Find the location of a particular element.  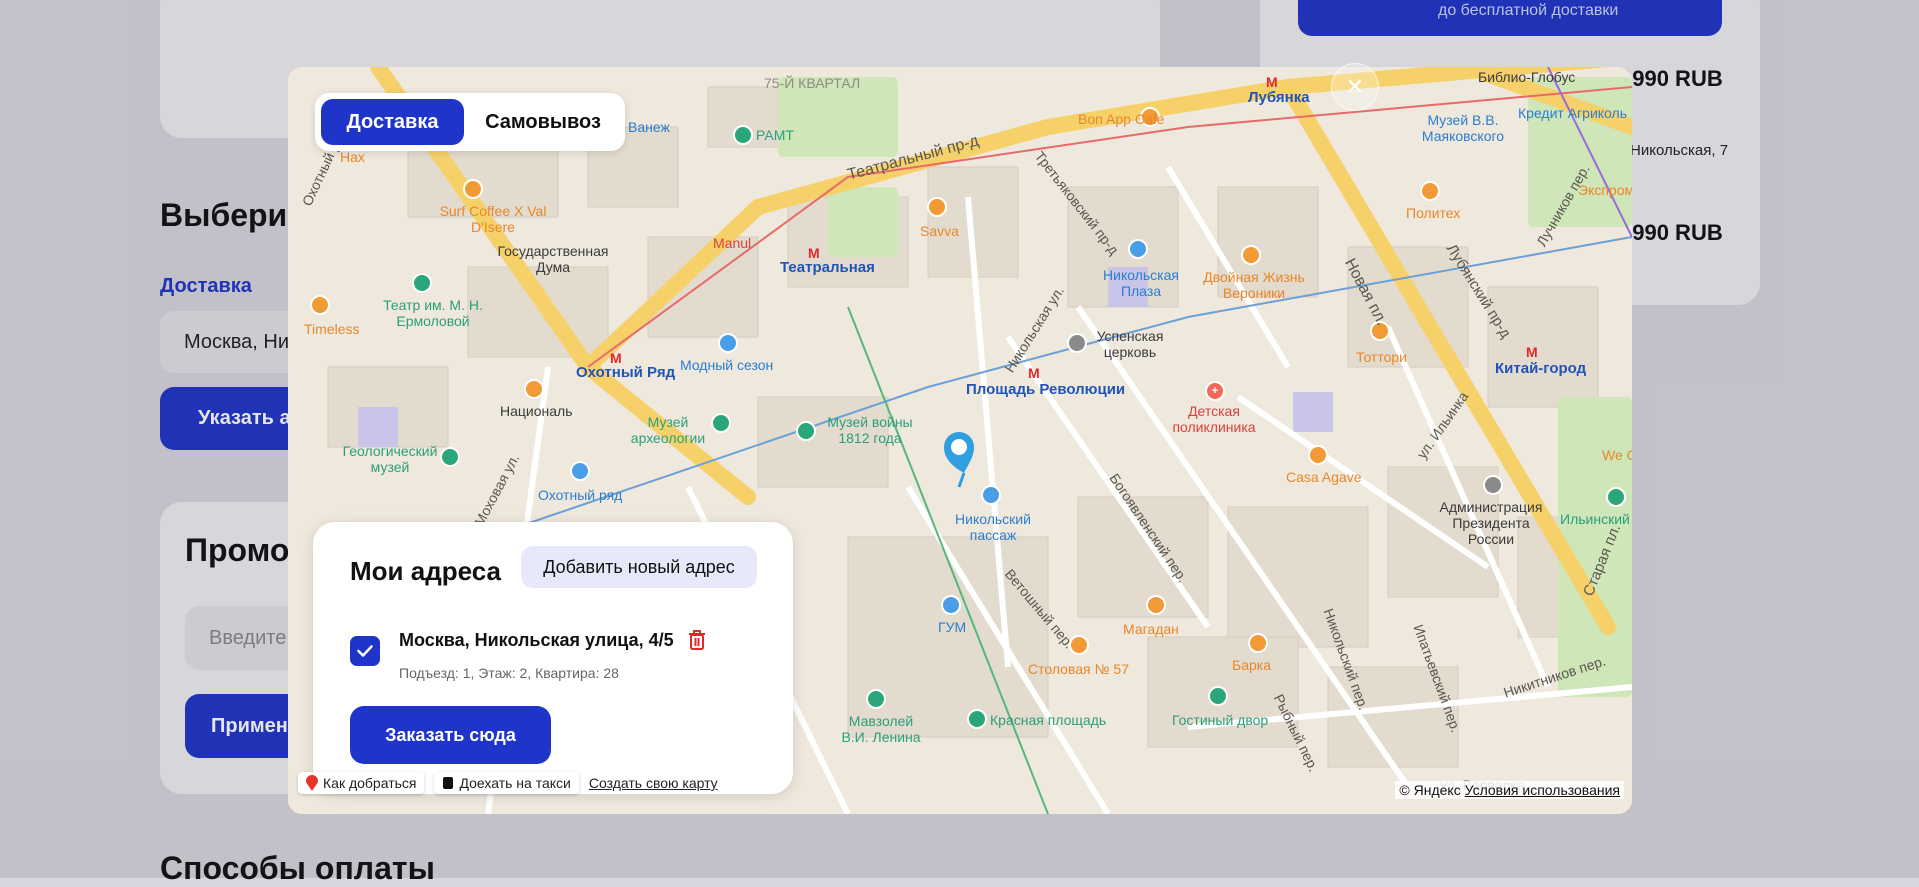

create-map-link: Создать свою карту is located at coordinates (653, 783).